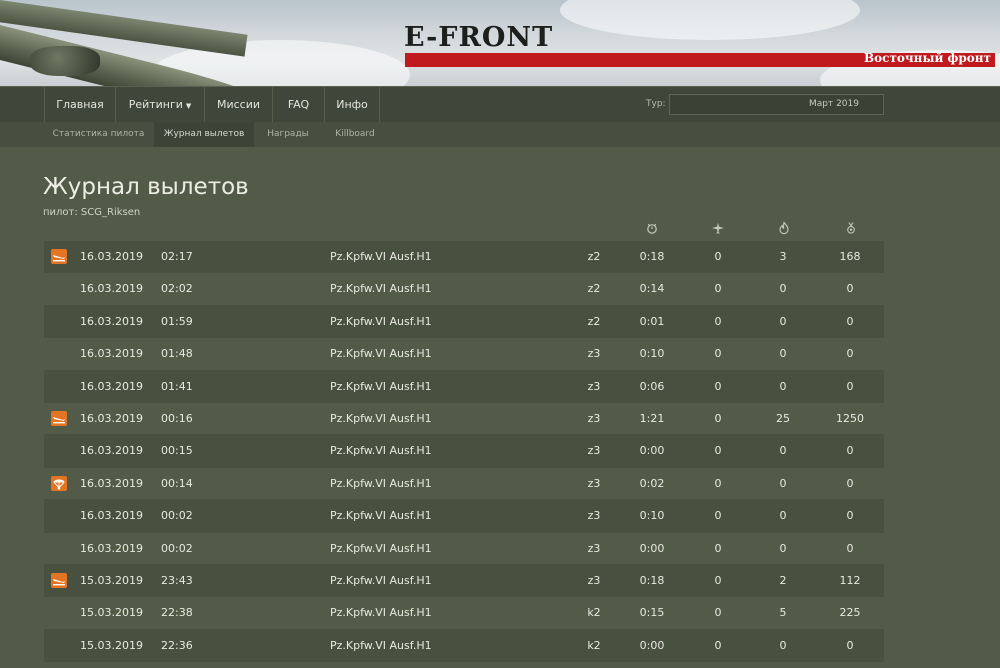  Describe the element at coordinates (92, 212) in the screenshot. I see `pilot-name: пилот: SCG_Riksen` at that location.